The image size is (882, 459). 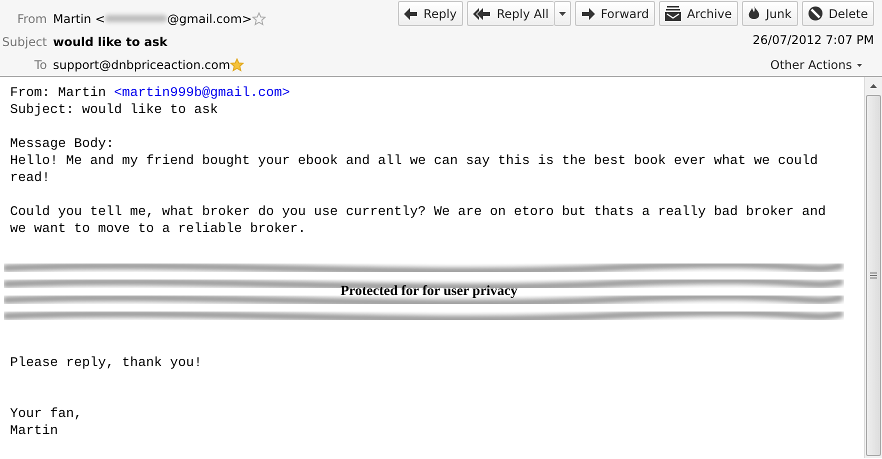 I want to click on privacy-notice: Protected for for user privacy, so click(x=429, y=292).